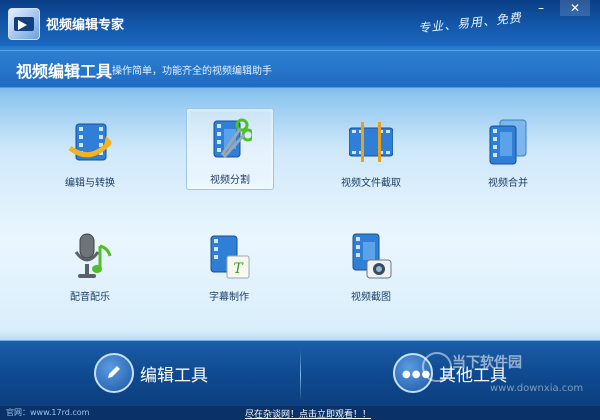  I want to click on tool-label: 字幕制作, so click(229, 297).